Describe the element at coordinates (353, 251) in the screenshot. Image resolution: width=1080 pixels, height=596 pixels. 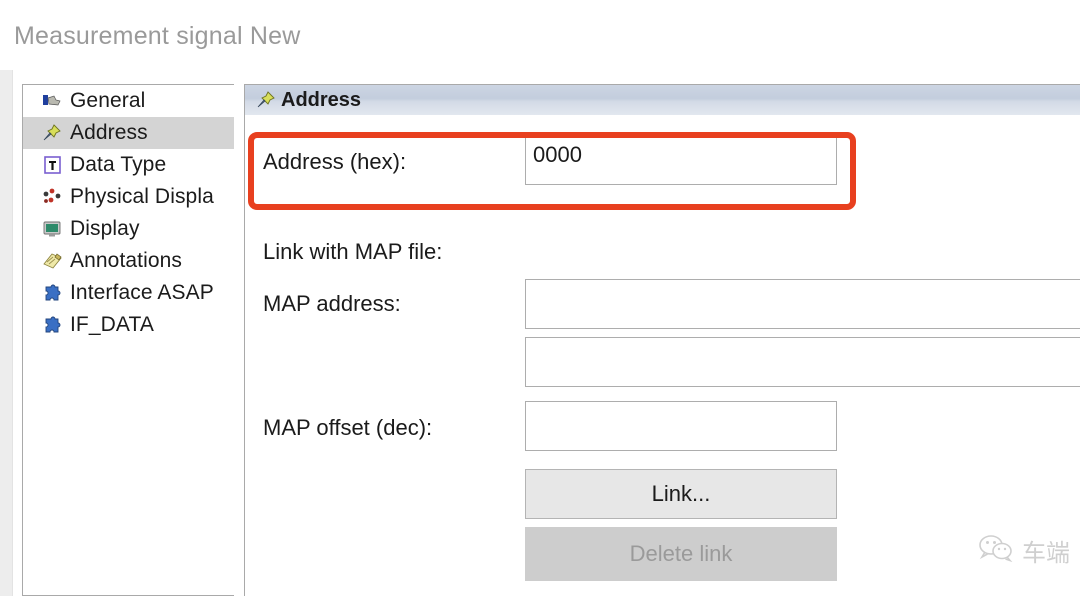
I see `link-with-map-file-label: Link with MAP file:` at that location.